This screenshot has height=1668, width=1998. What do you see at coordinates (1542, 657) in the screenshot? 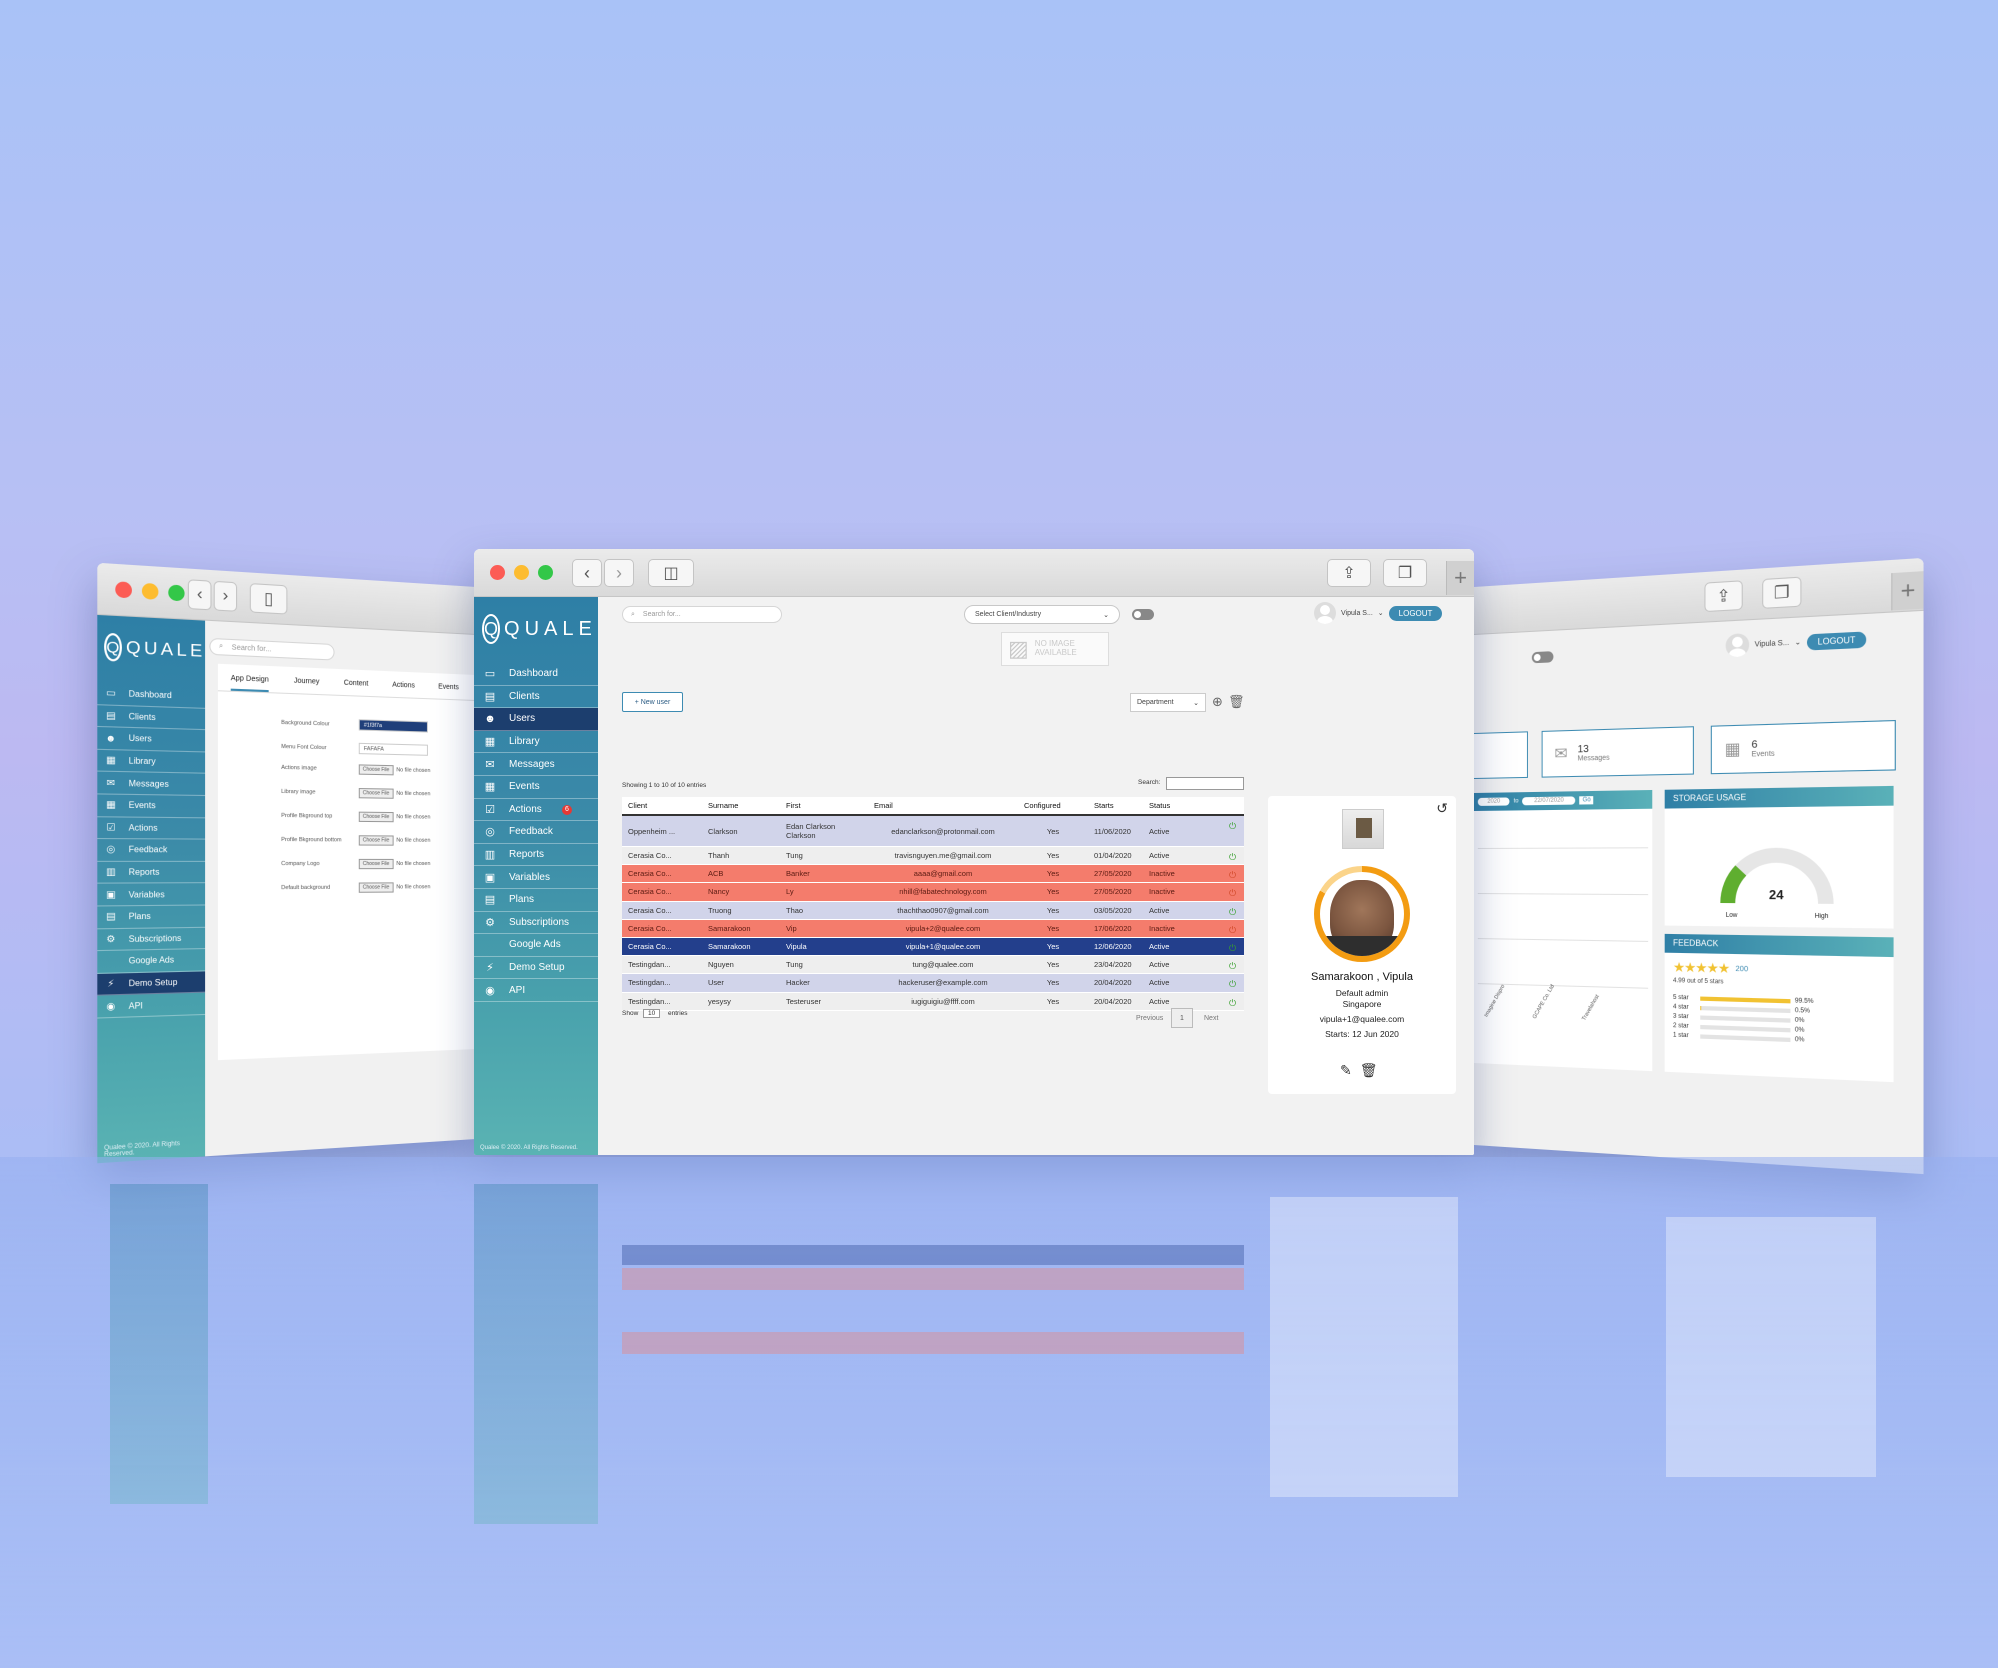
I see `right-toggle` at bounding box center [1542, 657].